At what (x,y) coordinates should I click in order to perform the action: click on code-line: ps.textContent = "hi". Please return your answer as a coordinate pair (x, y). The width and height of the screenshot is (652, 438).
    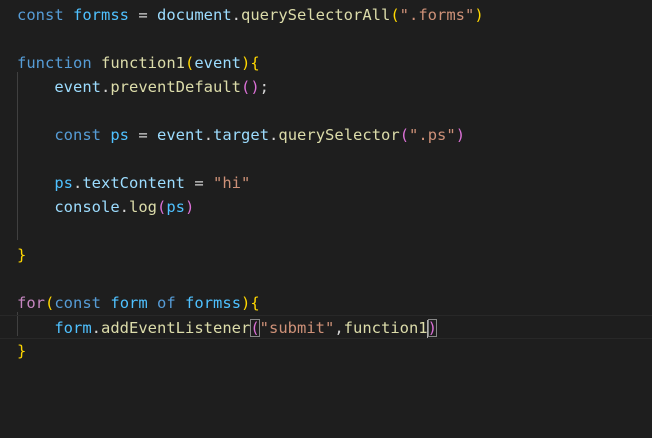
    Looking at the image, I should click on (326, 183).